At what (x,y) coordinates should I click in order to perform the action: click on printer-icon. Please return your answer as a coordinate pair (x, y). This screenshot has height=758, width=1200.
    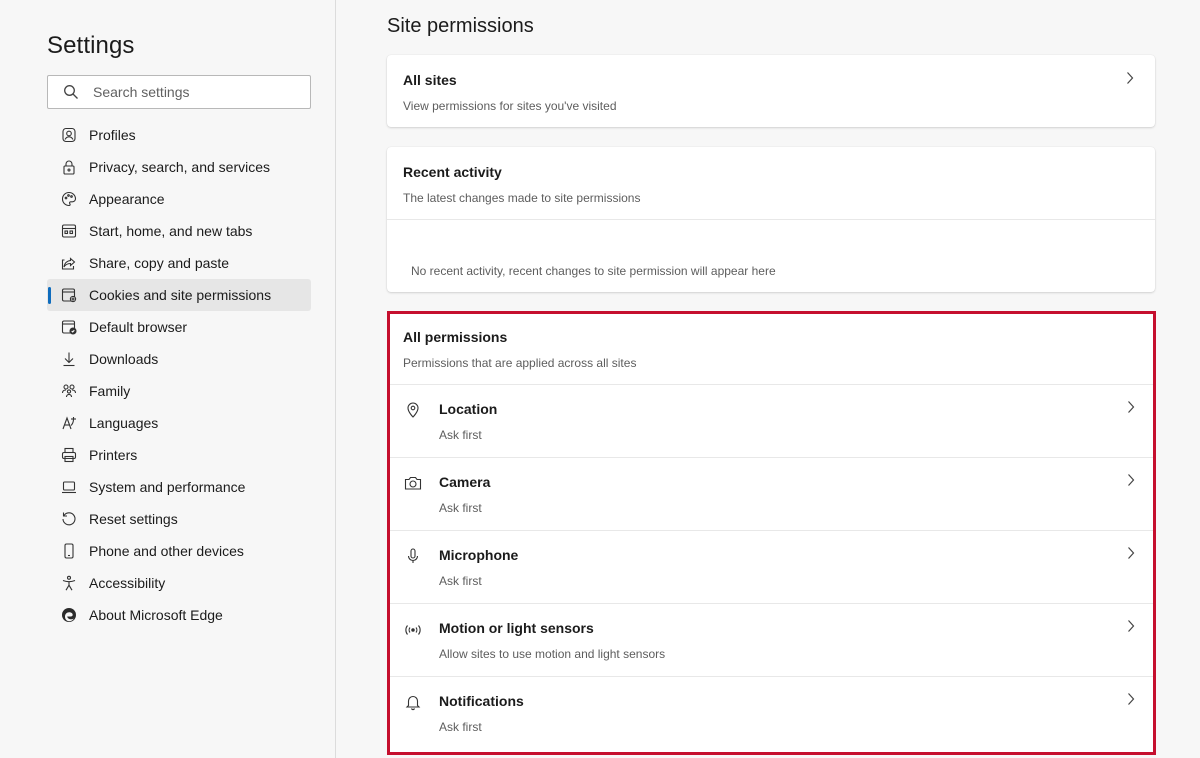
    Looking at the image, I should click on (69, 455).